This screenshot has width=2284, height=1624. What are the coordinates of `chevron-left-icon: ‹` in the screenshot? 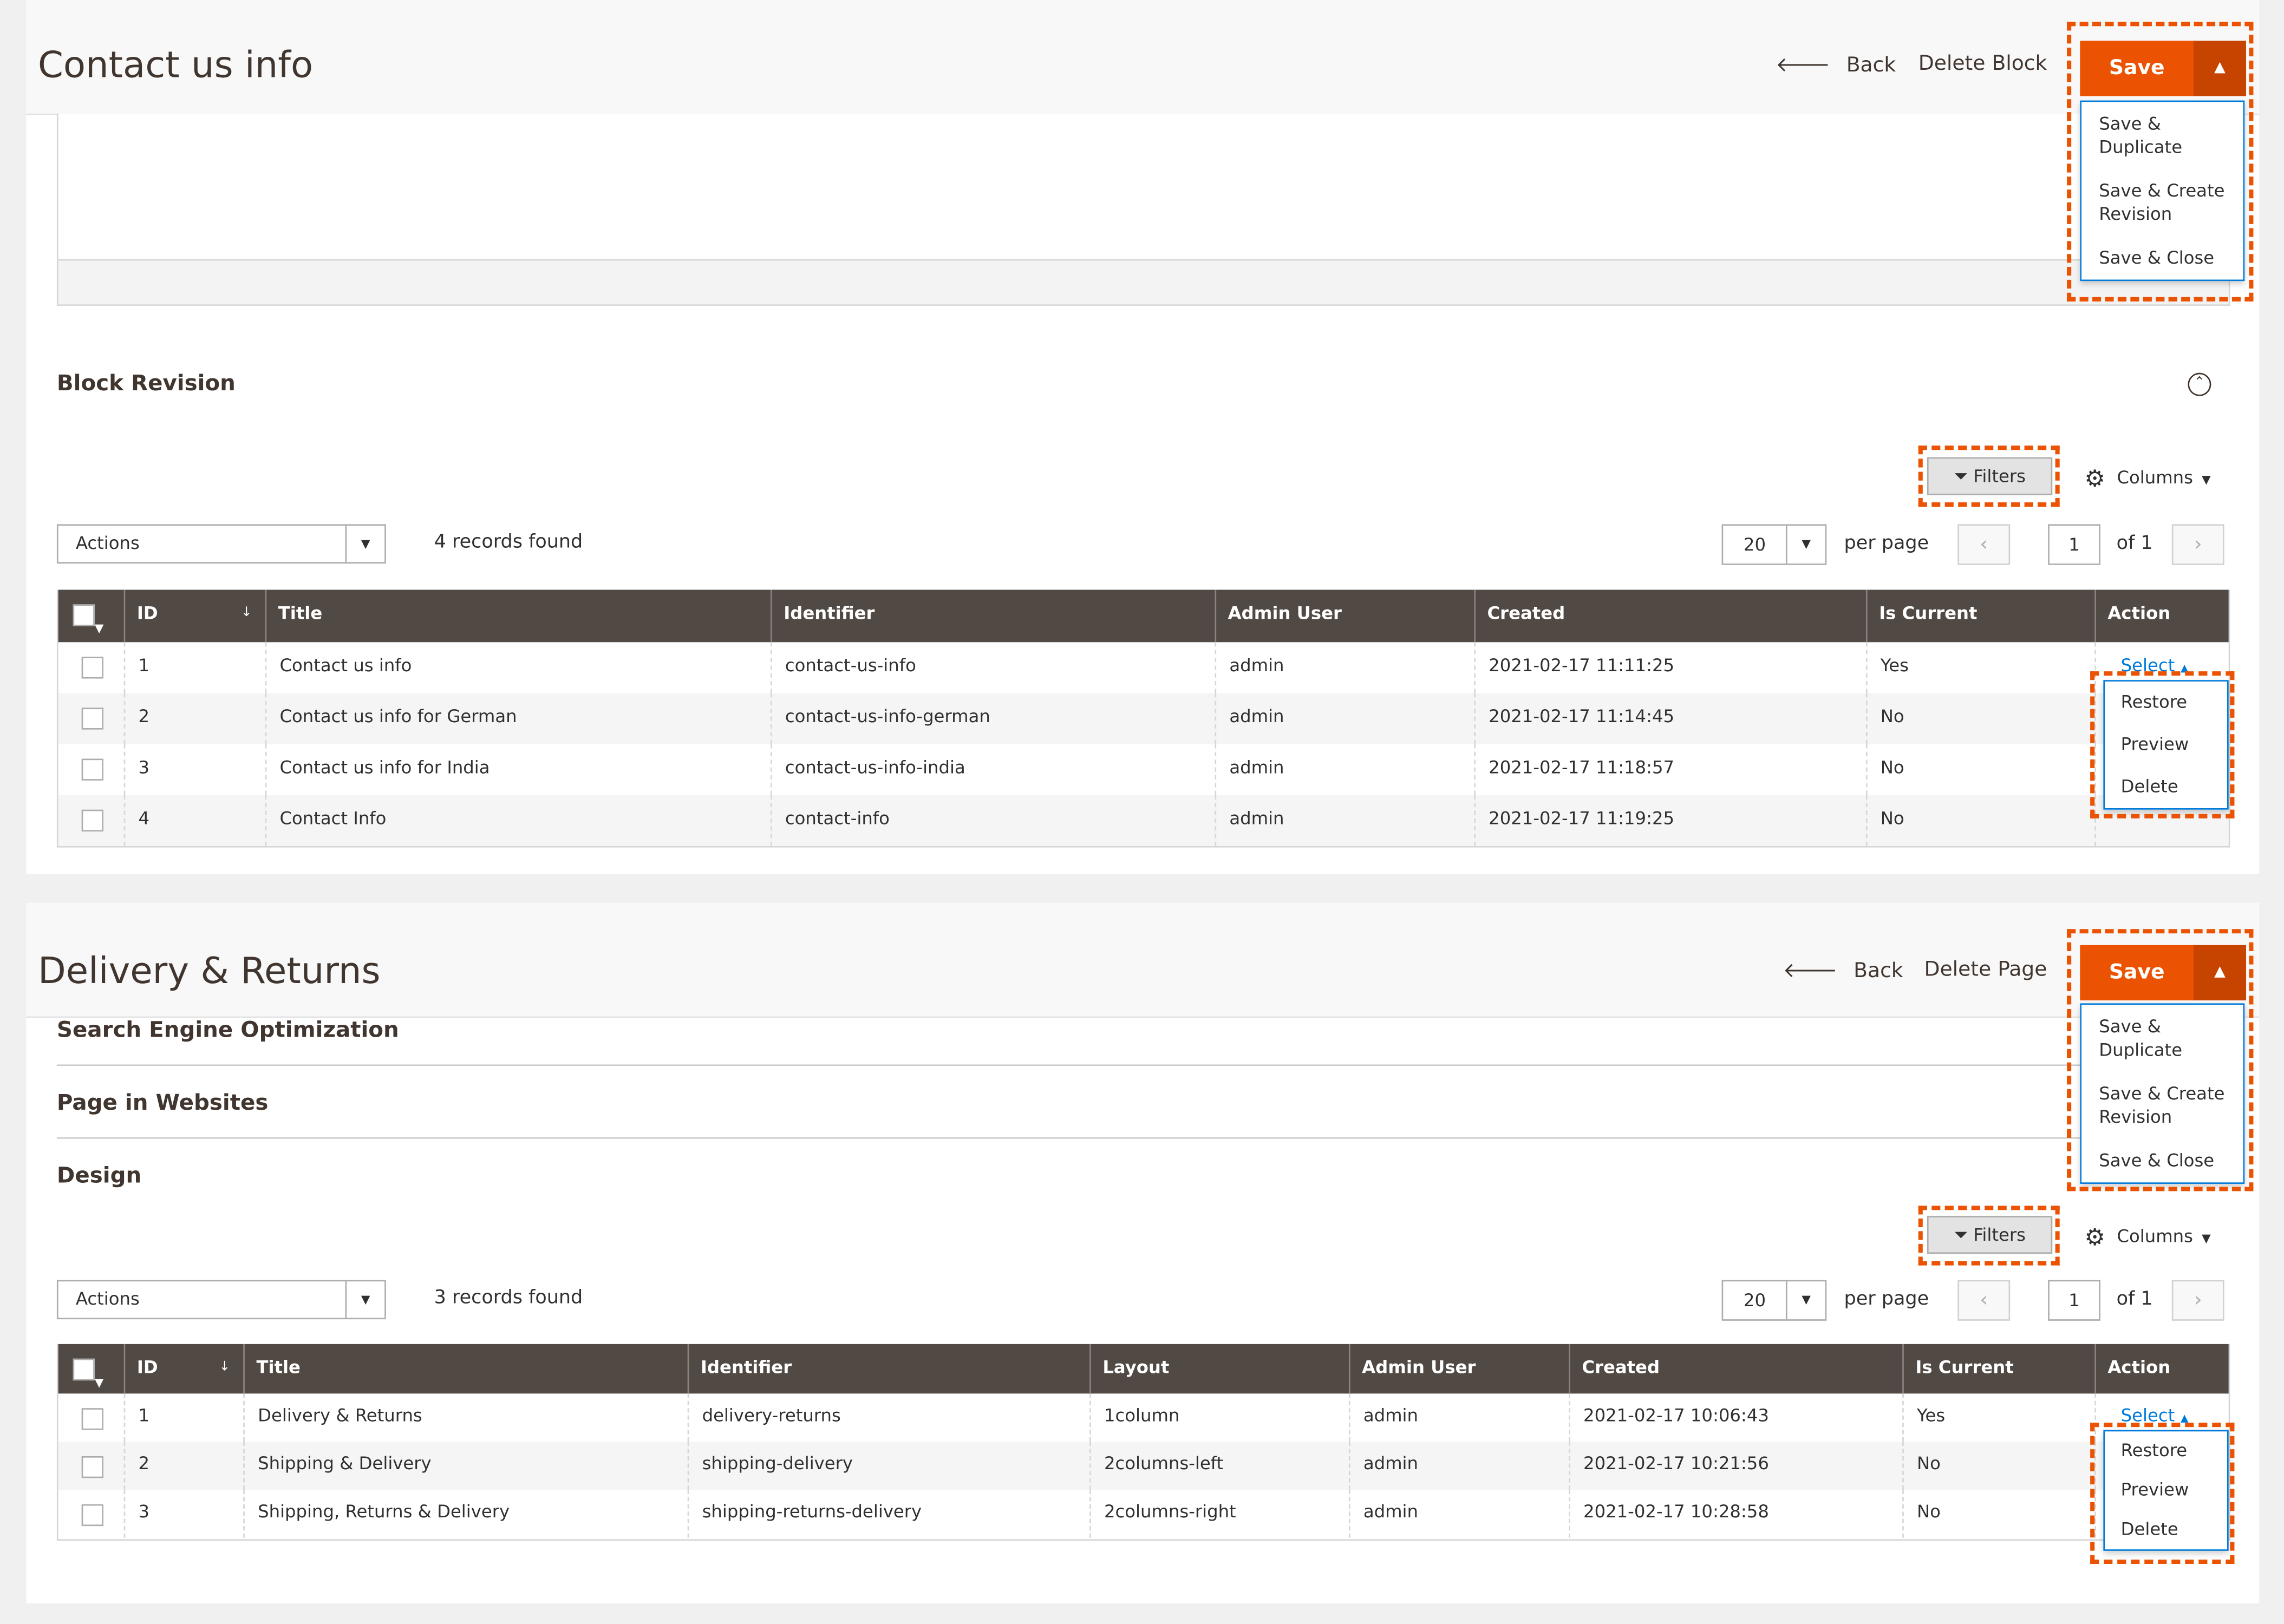 It's located at (1984, 544).